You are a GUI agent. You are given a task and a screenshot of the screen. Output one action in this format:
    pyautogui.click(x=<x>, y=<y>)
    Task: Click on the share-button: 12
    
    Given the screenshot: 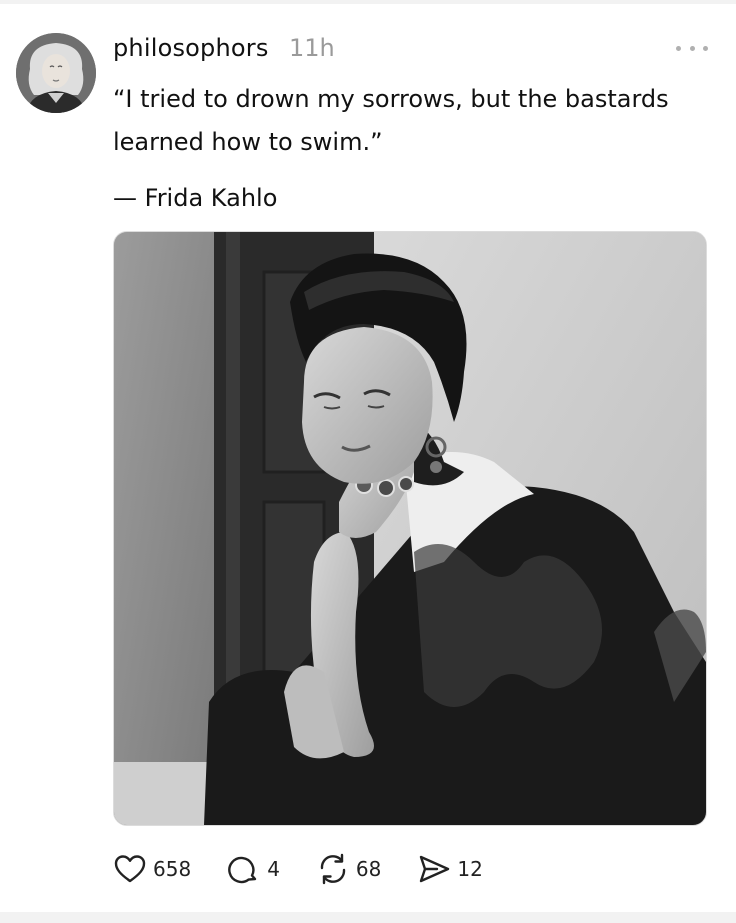 What is the action you would take?
    pyautogui.click(x=450, y=869)
    